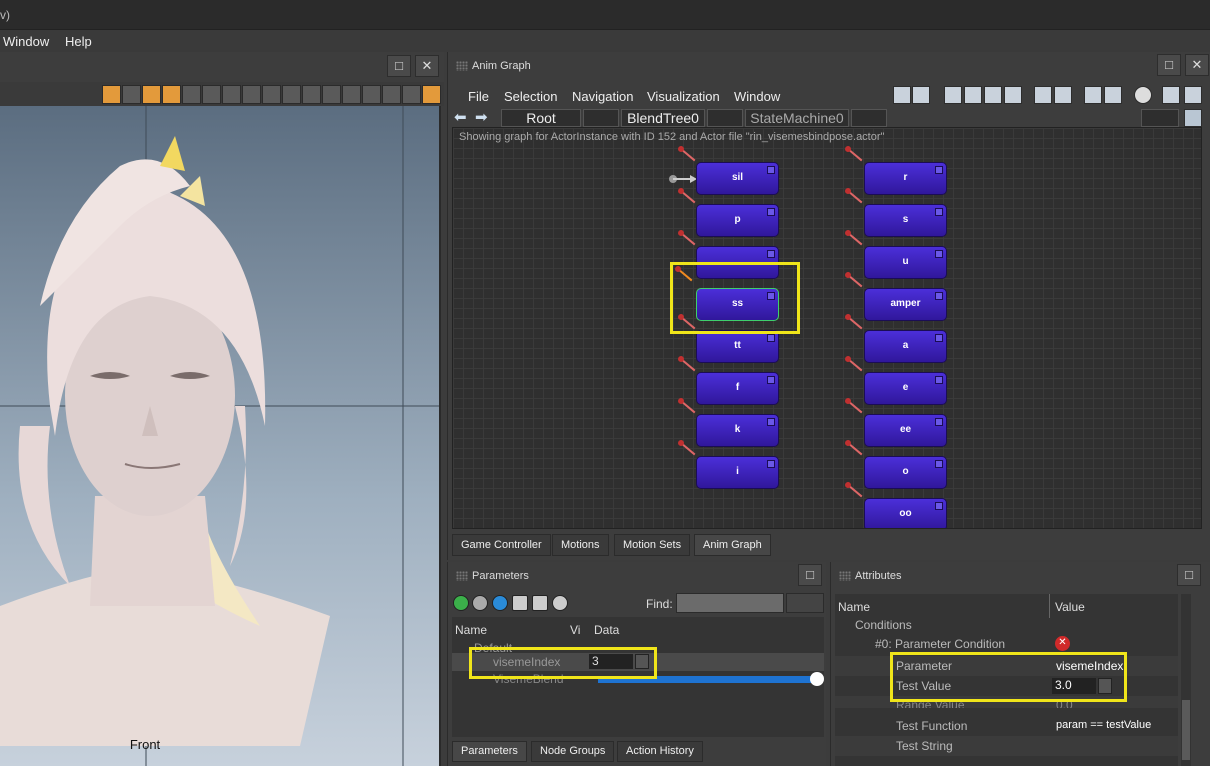 The width and height of the screenshot is (1210, 766). What do you see at coordinates (973, 95) in the screenshot?
I see `align-right-icon` at bounding box center [973, 95].